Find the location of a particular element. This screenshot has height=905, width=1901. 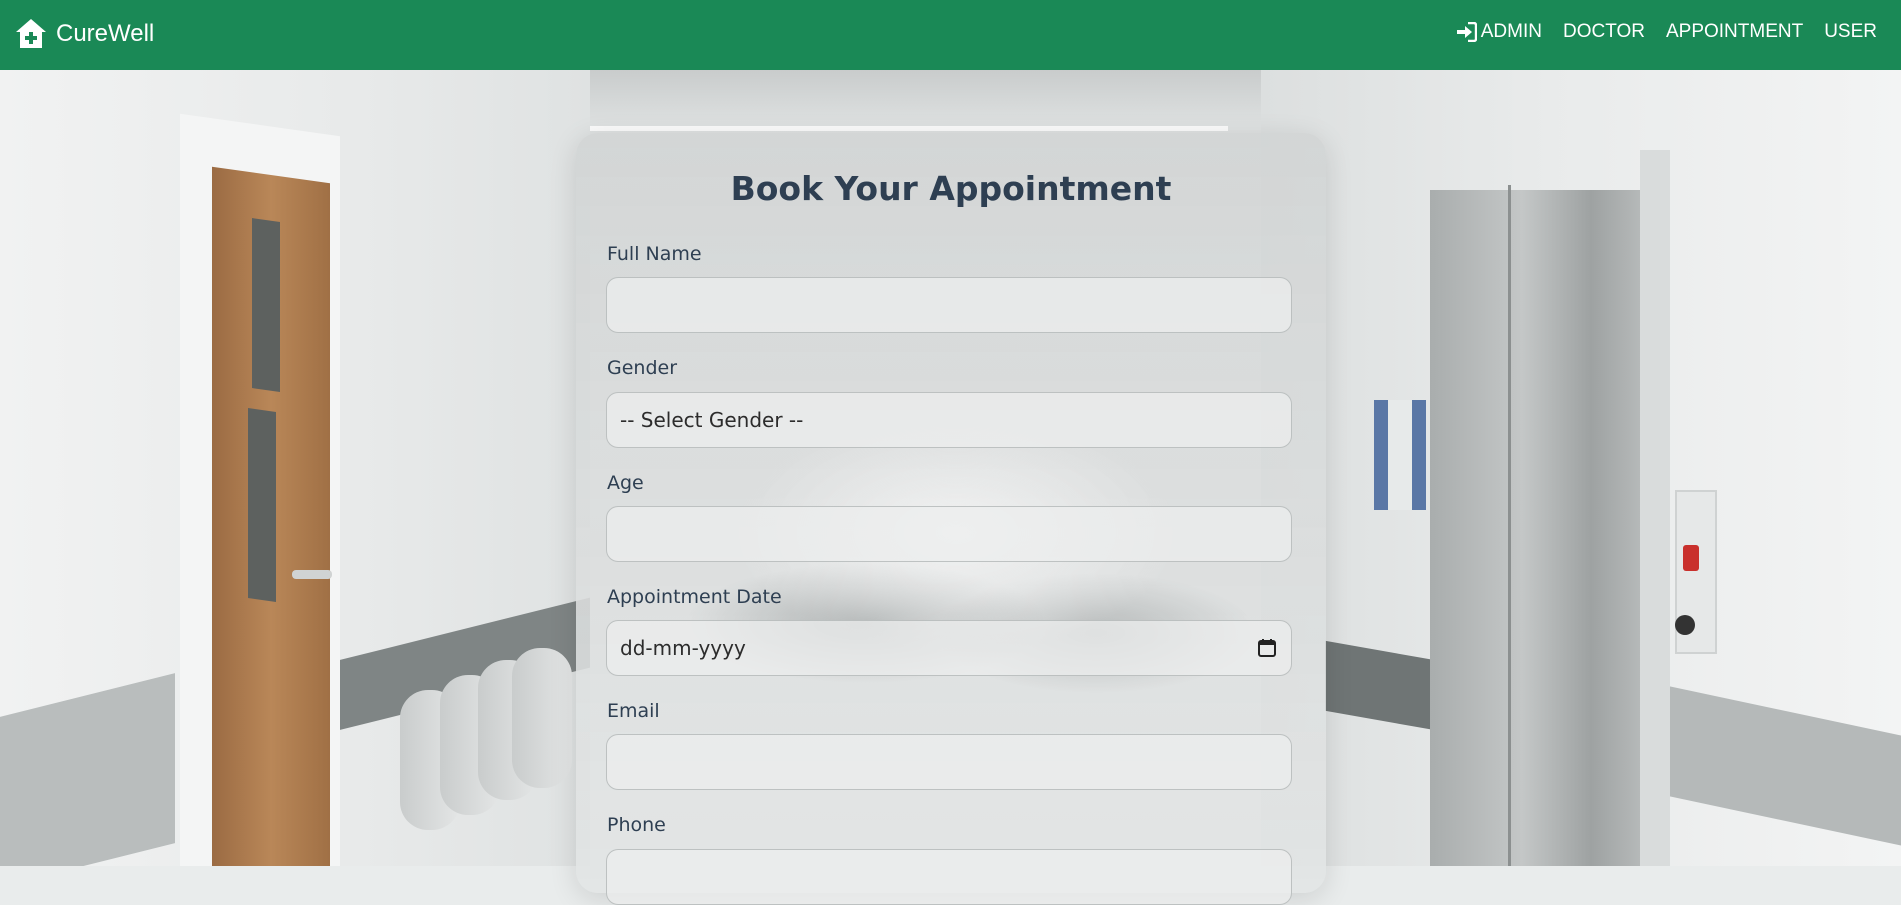

nav-user-link: USER is located at coordinates (1850, 32).